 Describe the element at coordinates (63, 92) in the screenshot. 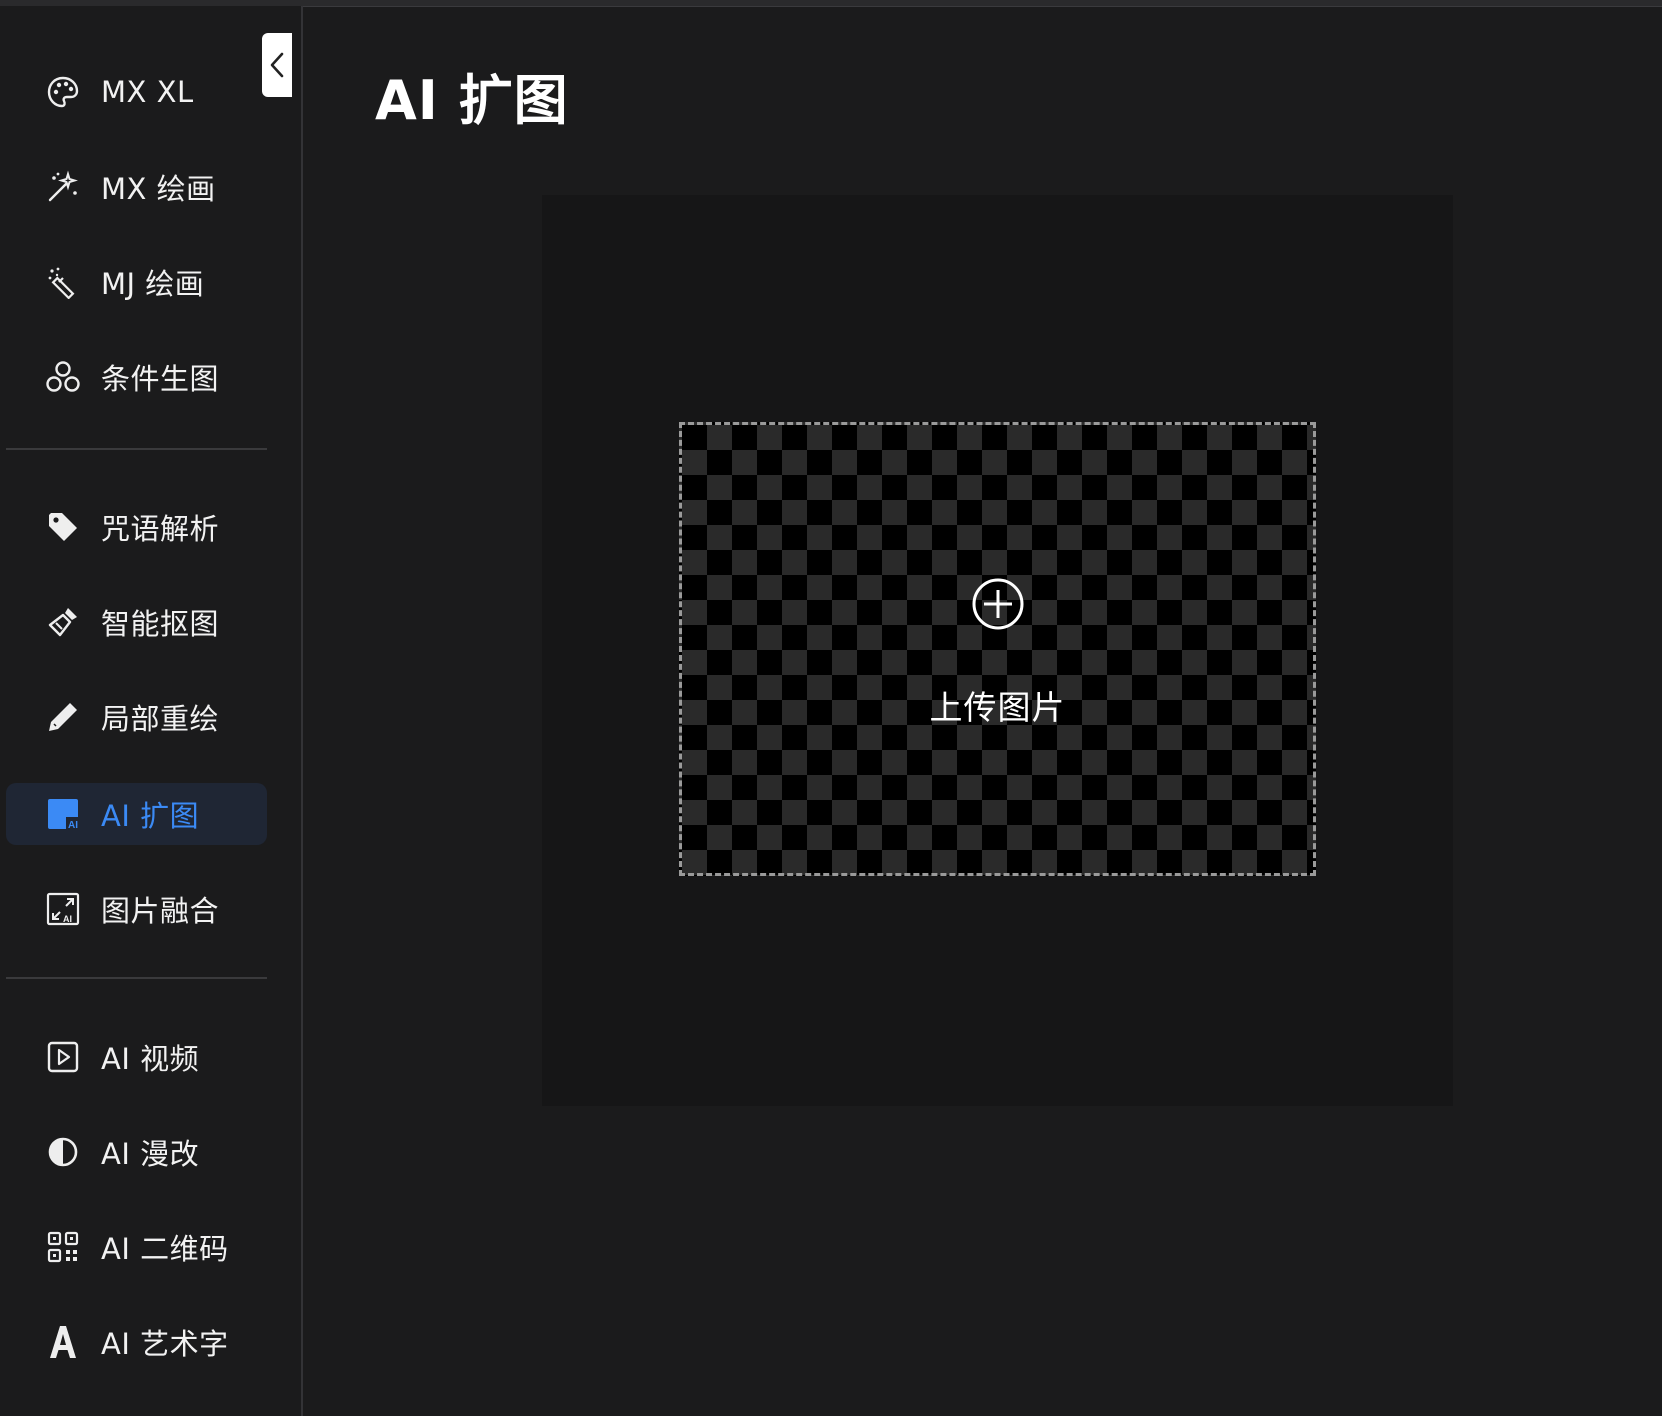

I see `palette-icon` at that location.